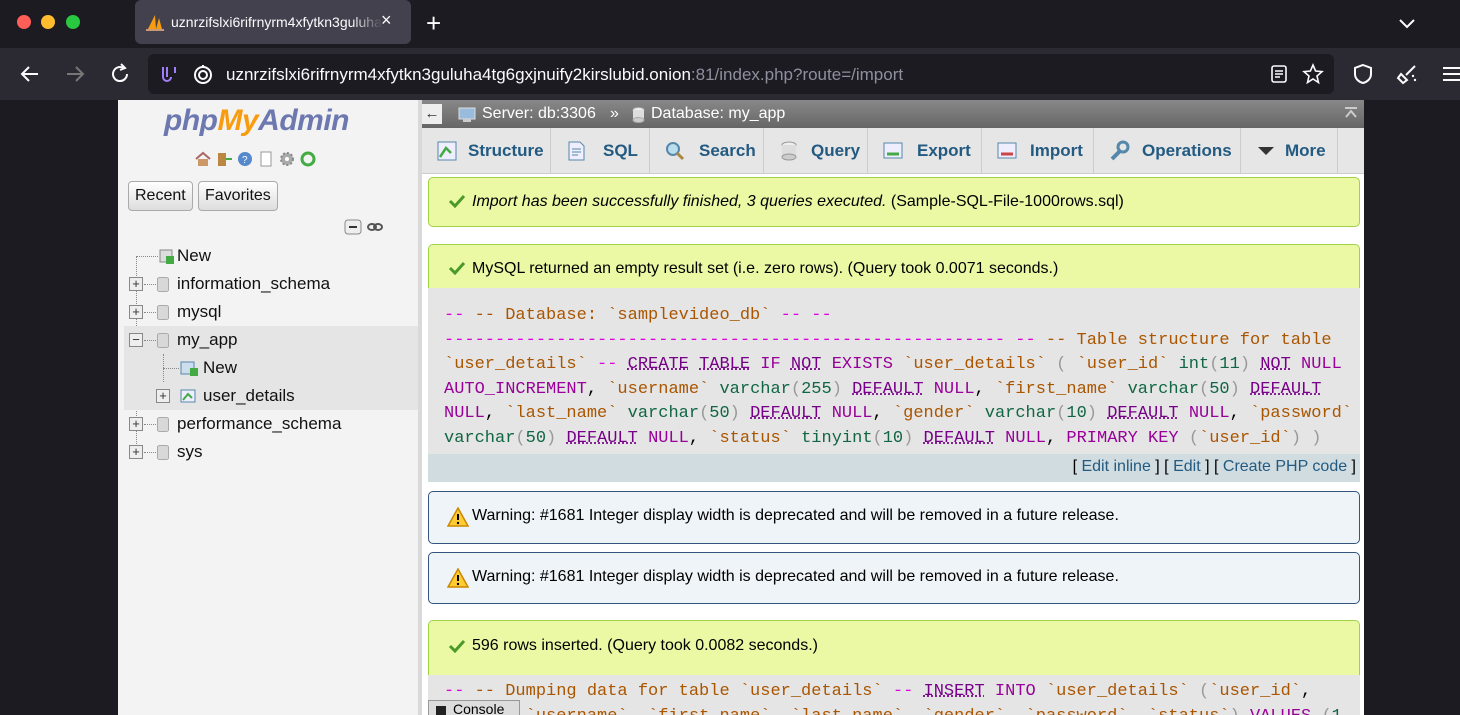 The height and width of the screenshot is (715, 1460). What do you see at coordinates (447, 151) in the screenshot?
I see `structure-icon` at bounding box center [447, 151].